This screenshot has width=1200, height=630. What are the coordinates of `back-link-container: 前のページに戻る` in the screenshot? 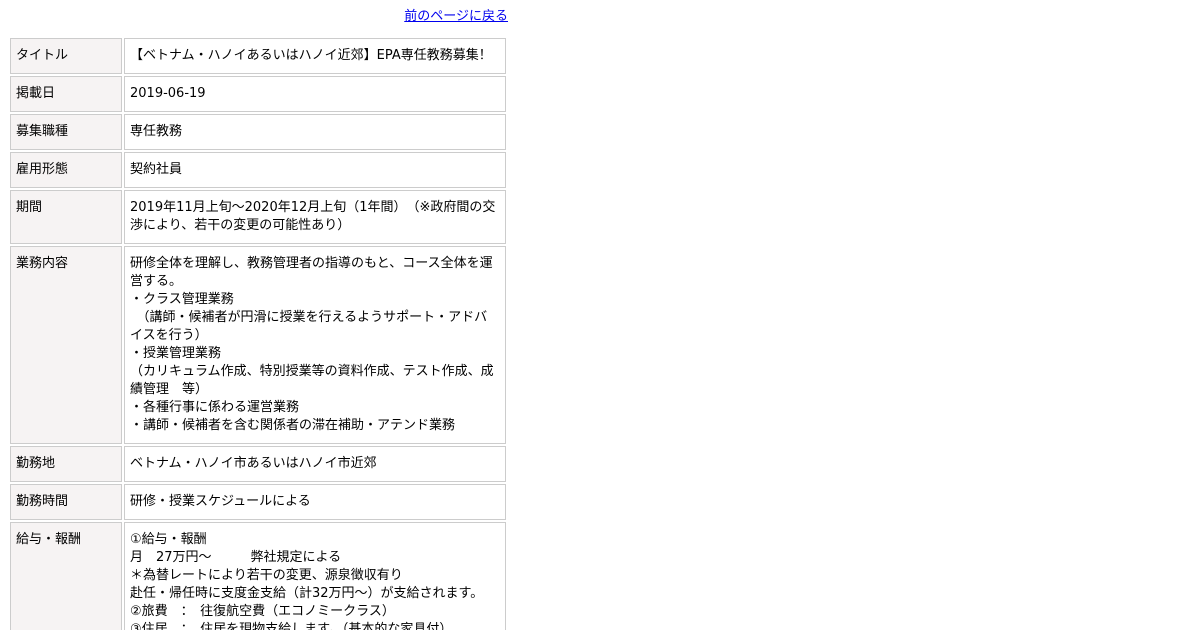 It's located at (259, 17).